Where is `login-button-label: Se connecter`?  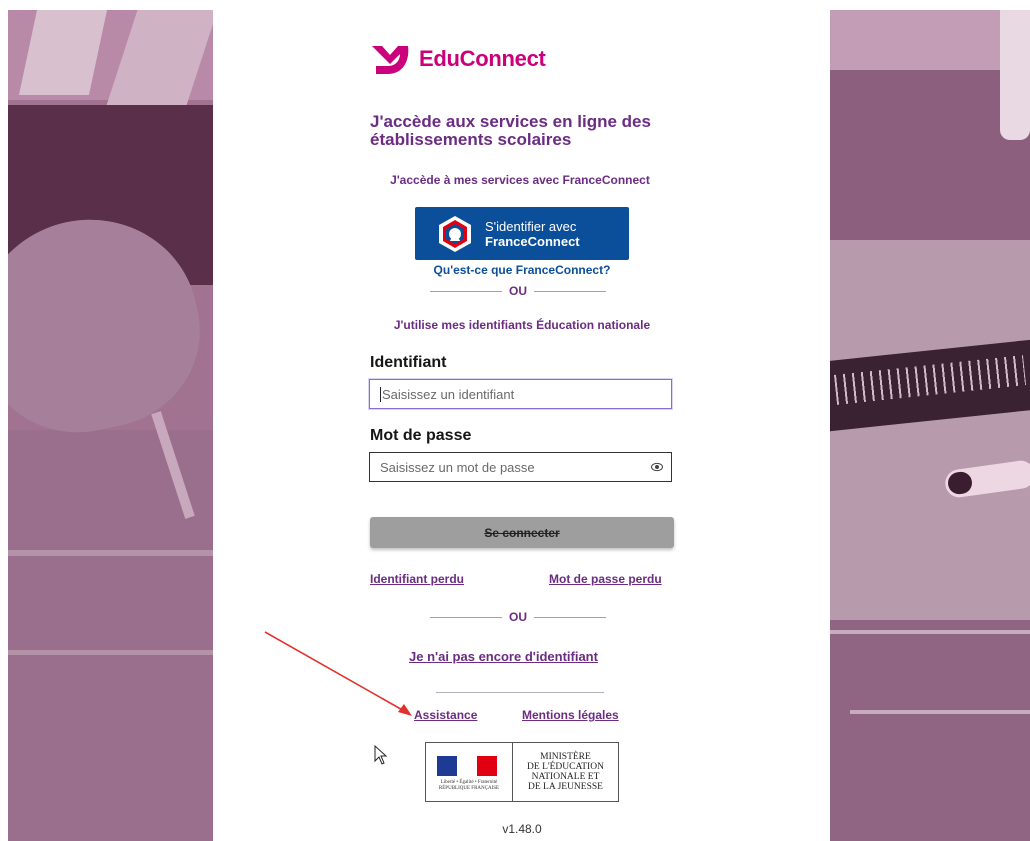
login-button-label: Se connecter is located at coordinates (522, 532).